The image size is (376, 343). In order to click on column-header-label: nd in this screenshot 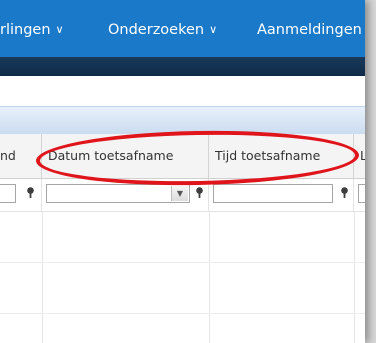, I will do `click(8, 155)`.